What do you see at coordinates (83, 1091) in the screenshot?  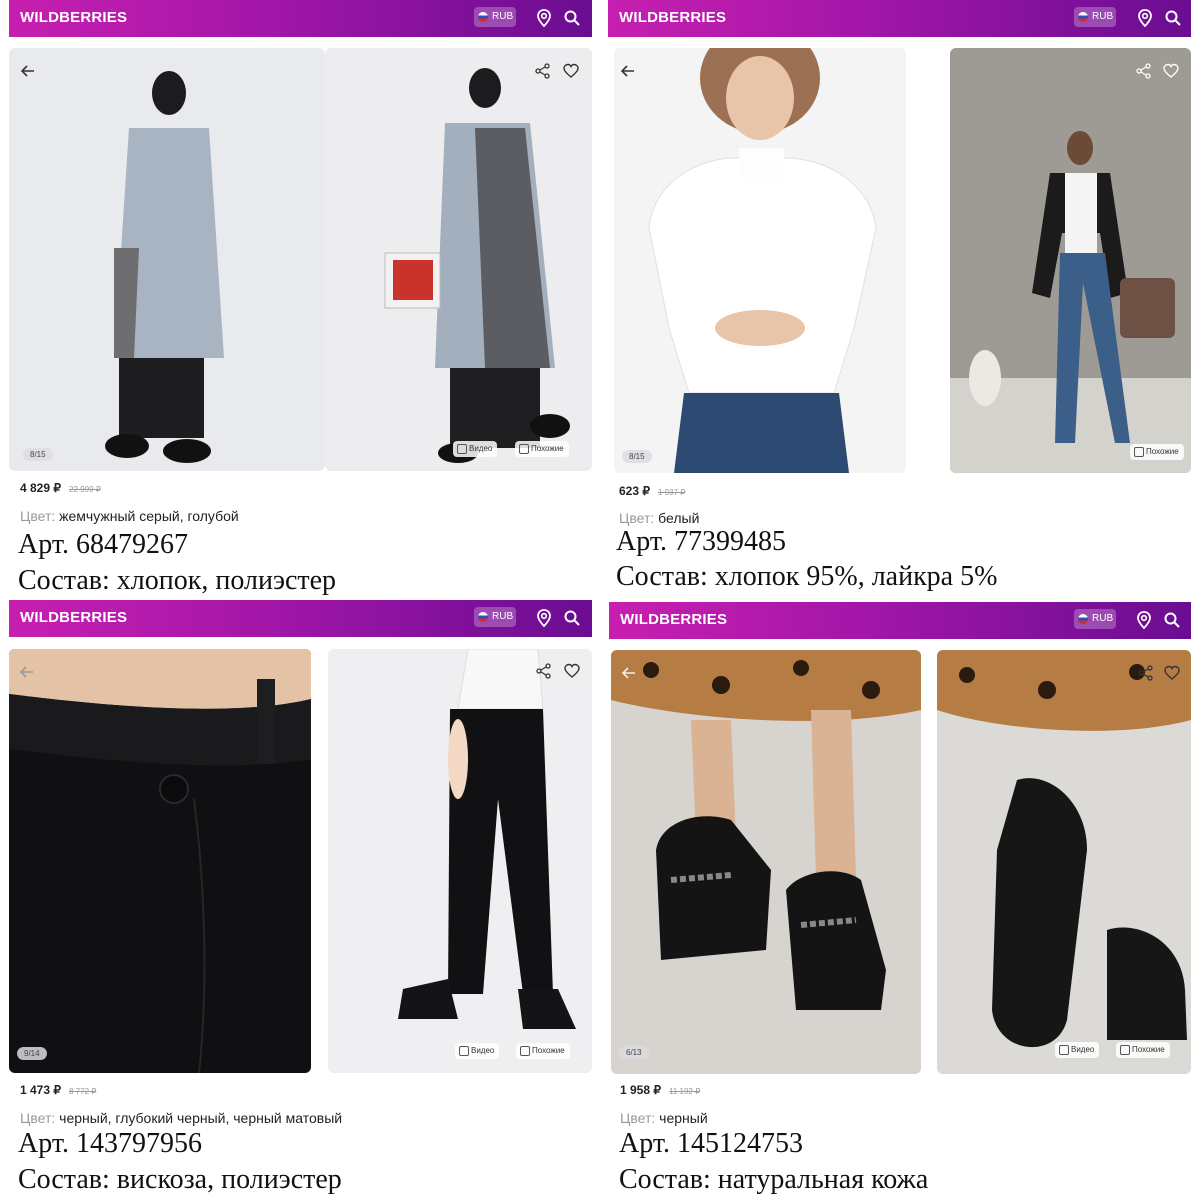 I see `old-price: 8 772 ₽` at bounding box center [83, 1091].